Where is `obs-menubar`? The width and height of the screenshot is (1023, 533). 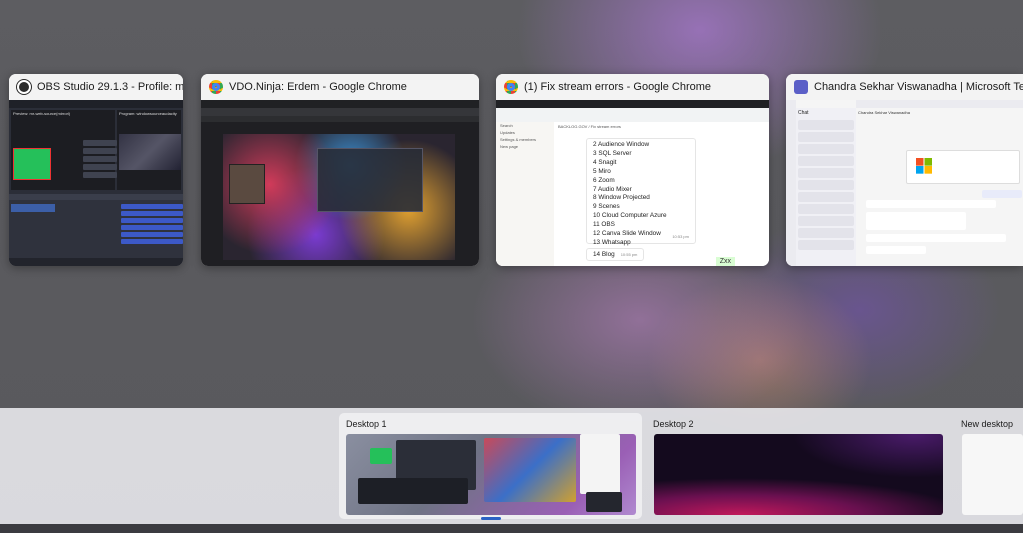
obs-menubar is located at coordinates (96, 104).